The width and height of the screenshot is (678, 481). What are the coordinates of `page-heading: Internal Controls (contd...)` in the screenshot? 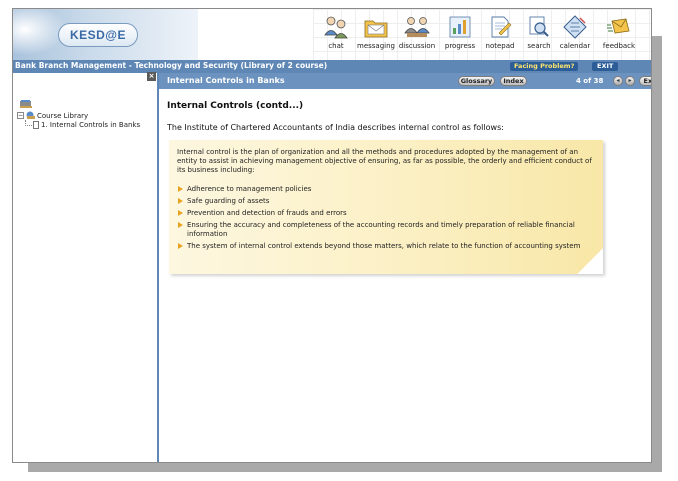 It's located at (235, 106).